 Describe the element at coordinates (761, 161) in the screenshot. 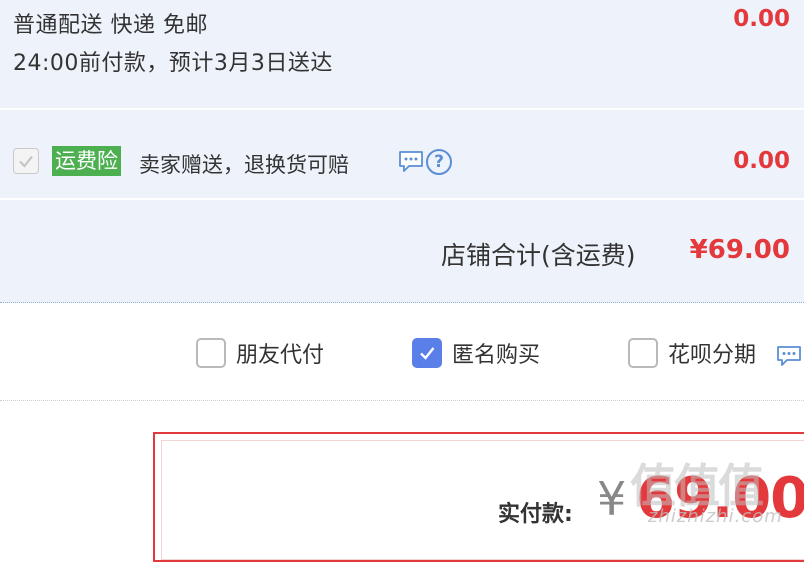

I see `insurance-price: 0.00` at that location.